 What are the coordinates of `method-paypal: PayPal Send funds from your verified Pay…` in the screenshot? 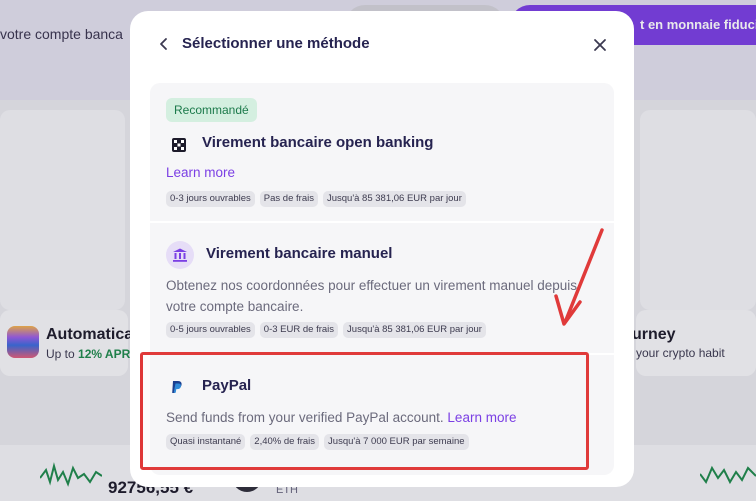 It's located at (382, 415).